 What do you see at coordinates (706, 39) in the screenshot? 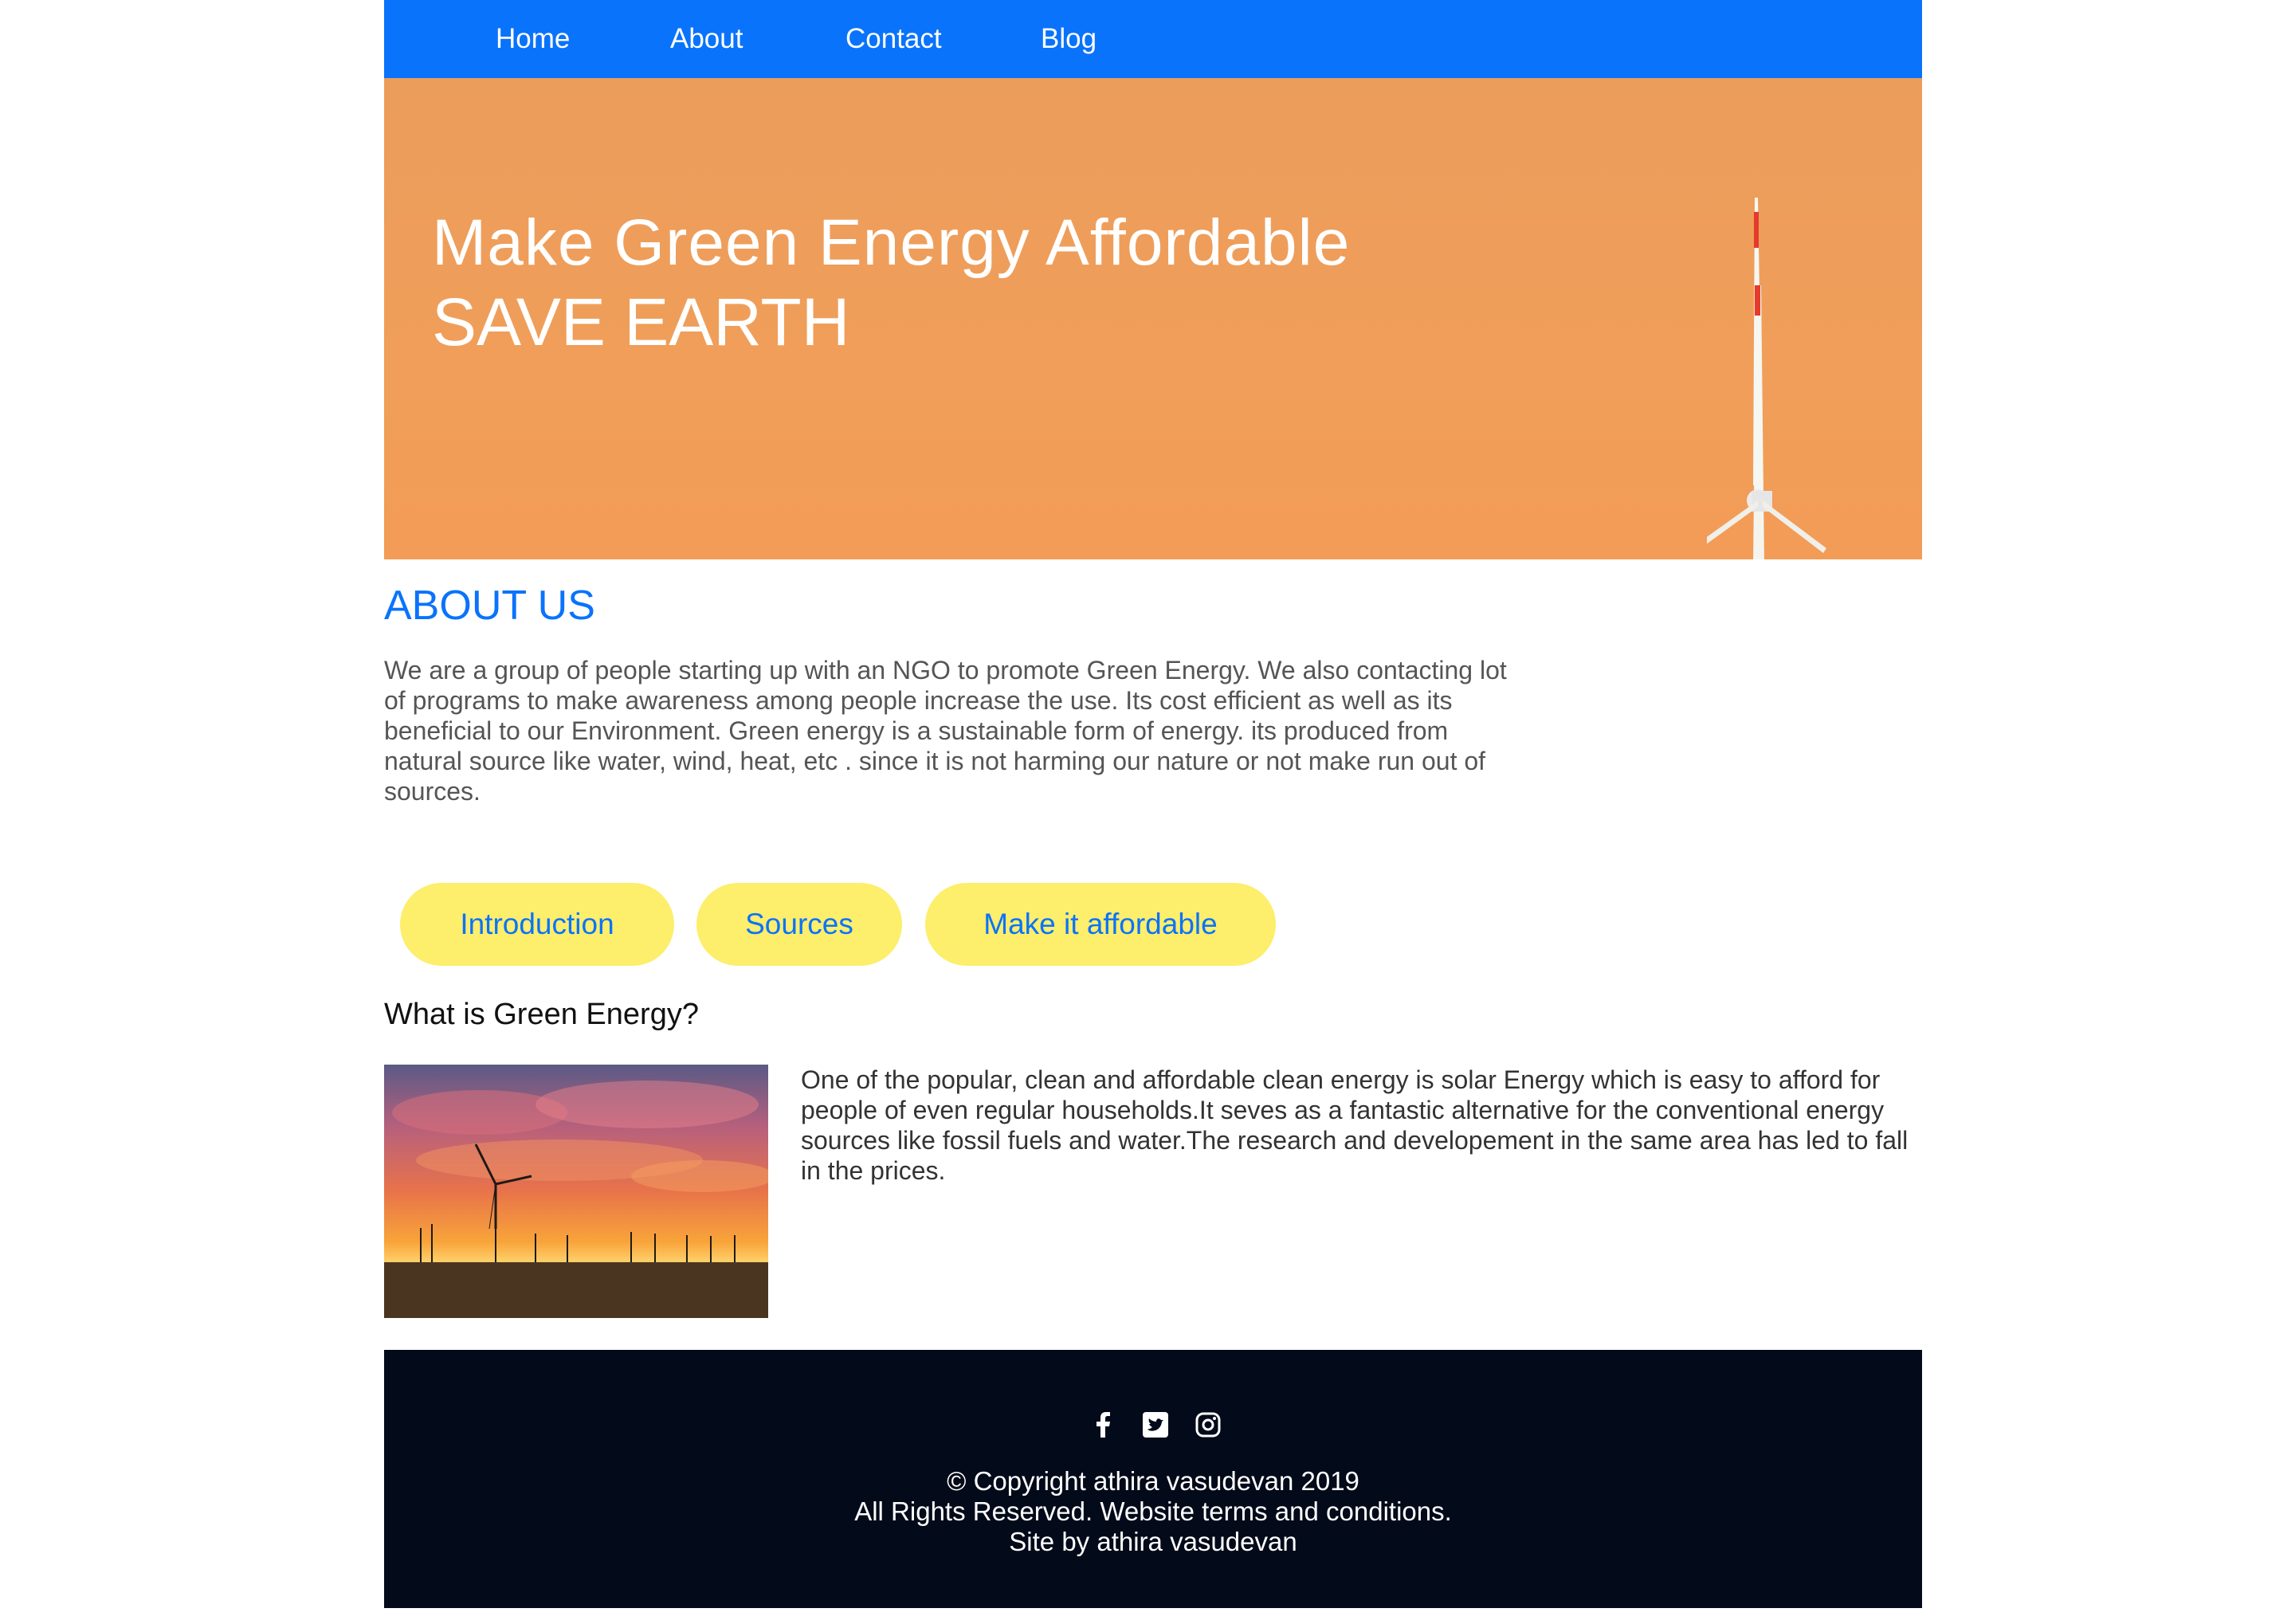
I see `nav-item-about: About` at bounding box center [706, 39].